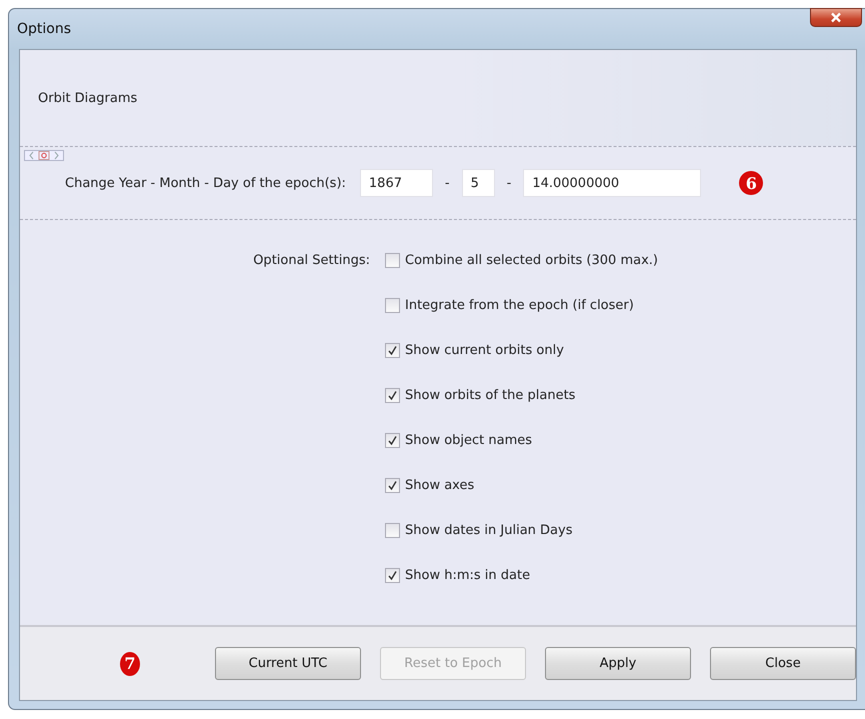 The height and width of the screenshot is (719, 865). I want to click on checkbox-label: Show axes, so click(439, 485).